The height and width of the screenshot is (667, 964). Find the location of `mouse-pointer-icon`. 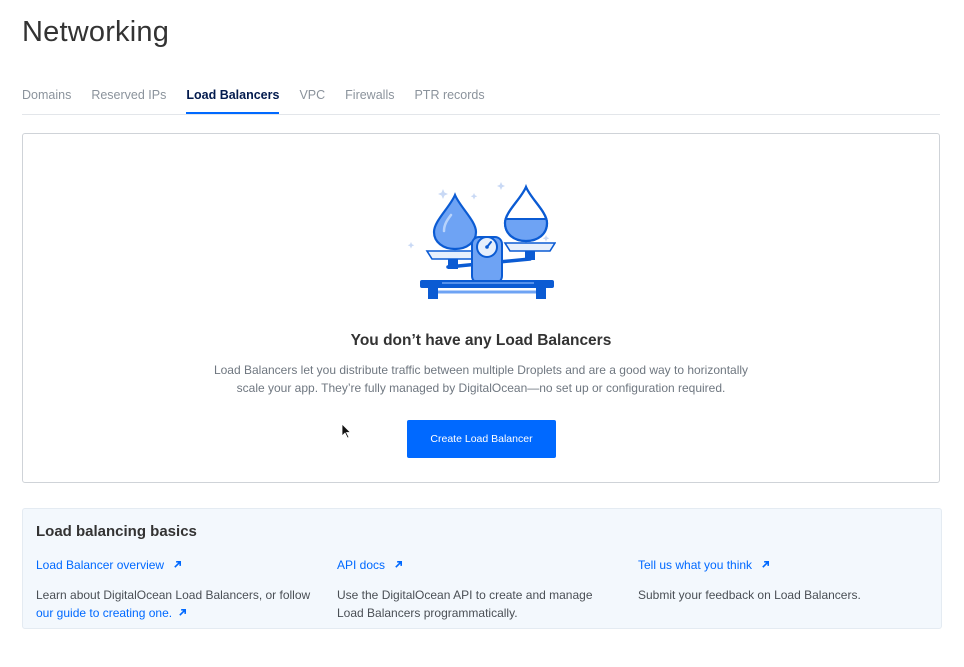

mouse-pointer-icon is located at coordinates (346, 431).